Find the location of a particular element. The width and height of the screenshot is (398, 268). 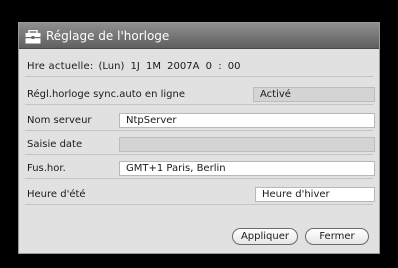

timezone-field: GMT+1 Paris, Berlin is located at coordinates (247, 168).